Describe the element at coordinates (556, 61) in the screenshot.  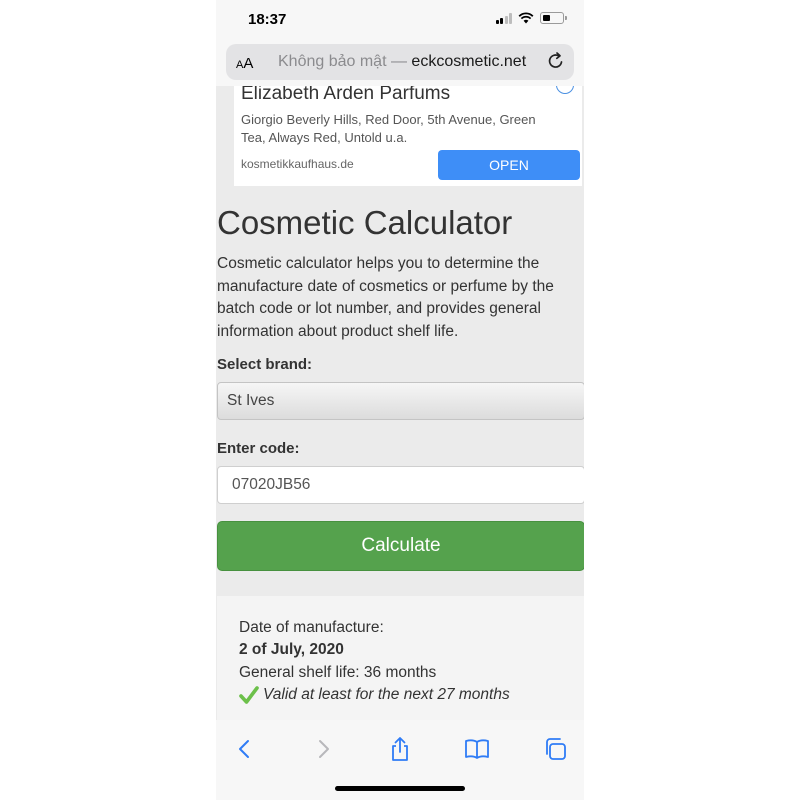
I see `reload-icon` at that location.